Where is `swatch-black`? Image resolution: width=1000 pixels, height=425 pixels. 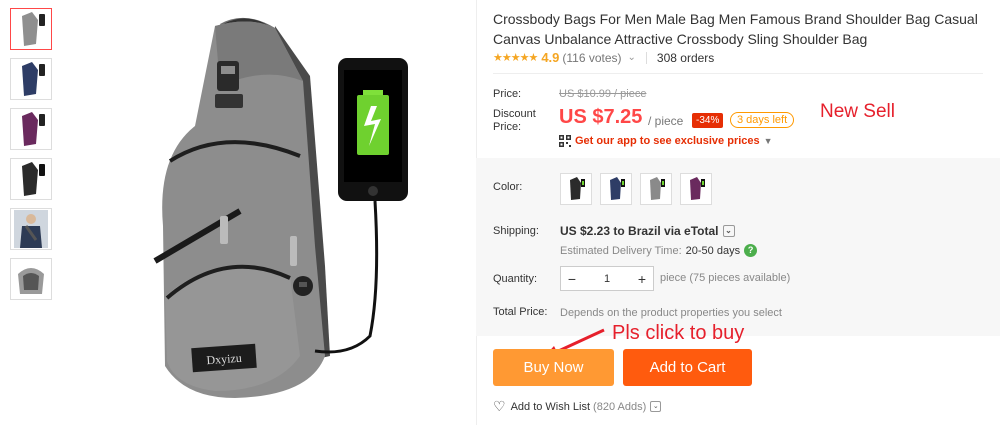
swatch-black is located at coordinates (576, 189).